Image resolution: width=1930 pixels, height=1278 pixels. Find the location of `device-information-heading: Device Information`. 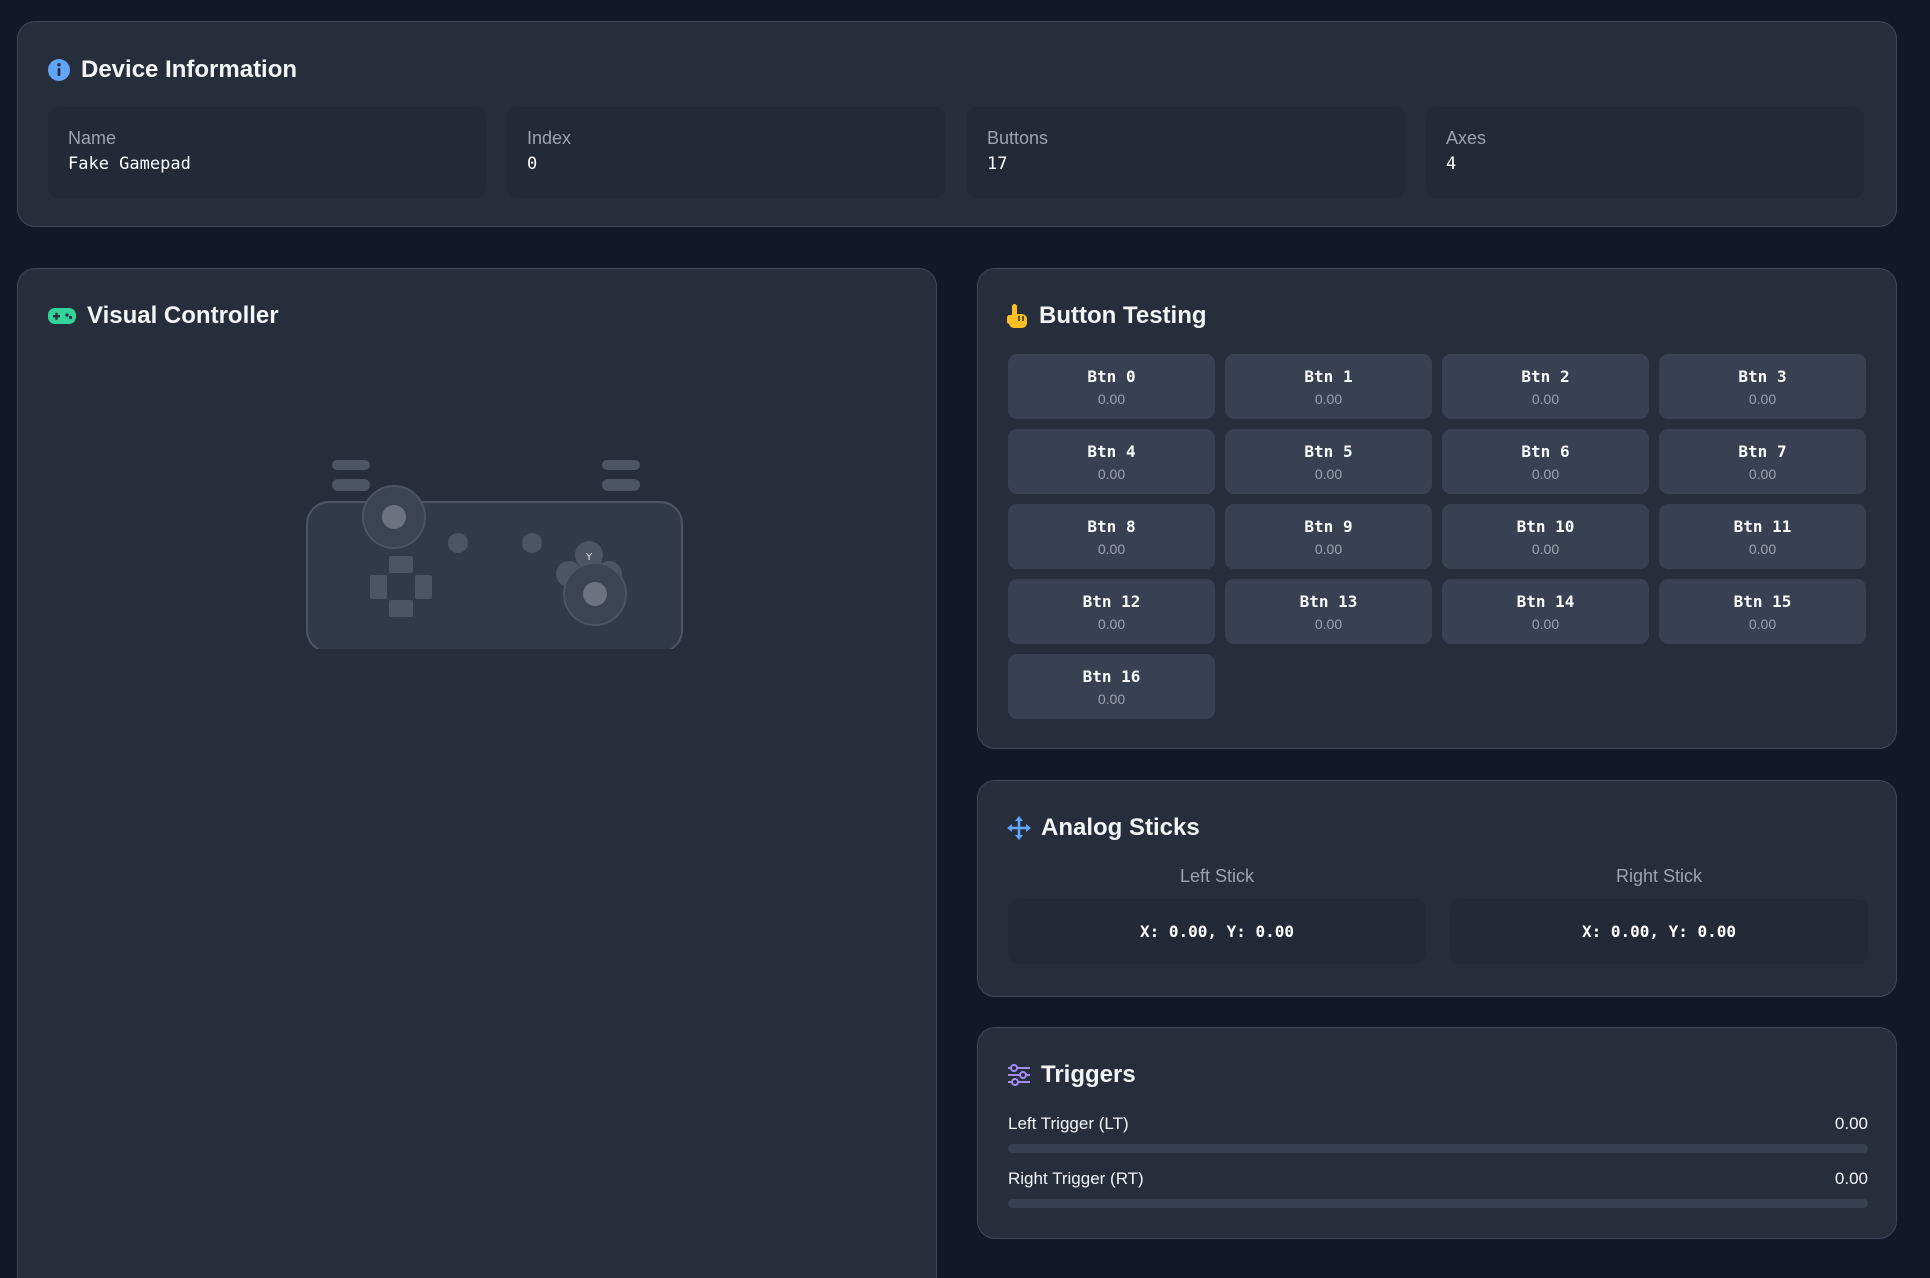

device-information-heading: Device Information is located at coordinates (189, 69).